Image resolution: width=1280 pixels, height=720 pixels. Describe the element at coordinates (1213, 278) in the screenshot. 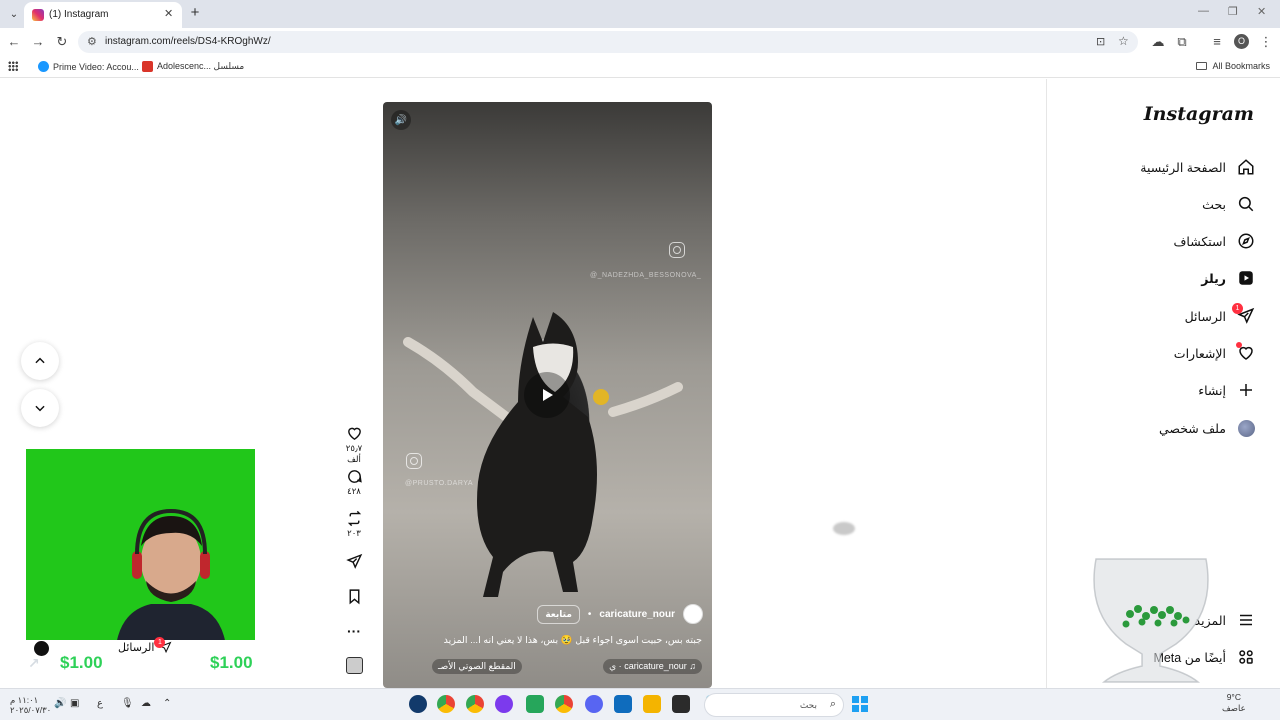

I see `nav-label: ريلز` at that location.